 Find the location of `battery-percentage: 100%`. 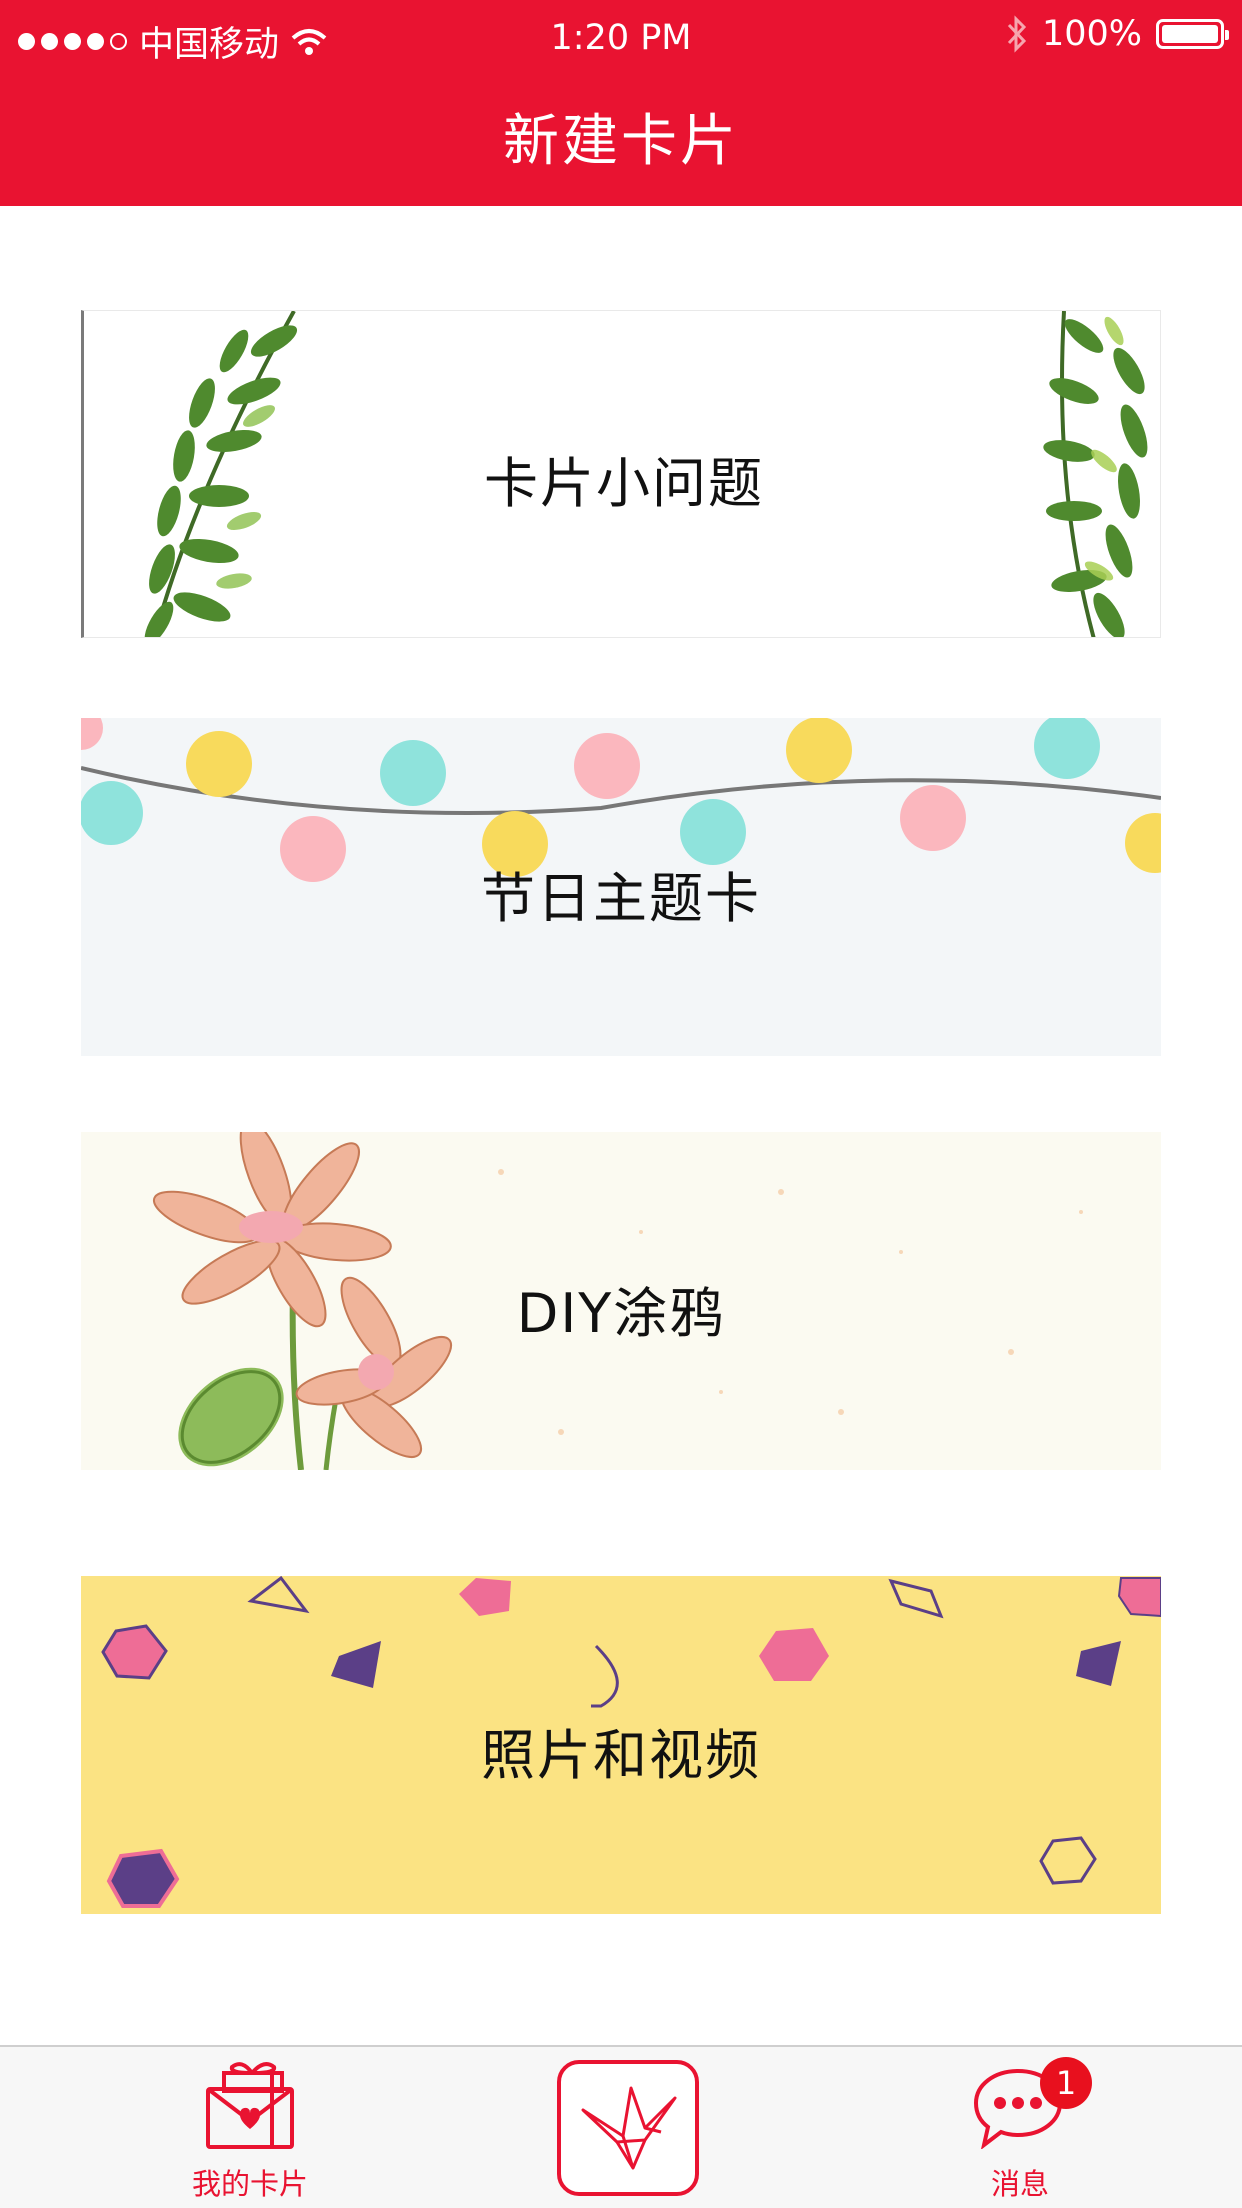

battery-percentage: 100% is located at coordinates (1091, 34).